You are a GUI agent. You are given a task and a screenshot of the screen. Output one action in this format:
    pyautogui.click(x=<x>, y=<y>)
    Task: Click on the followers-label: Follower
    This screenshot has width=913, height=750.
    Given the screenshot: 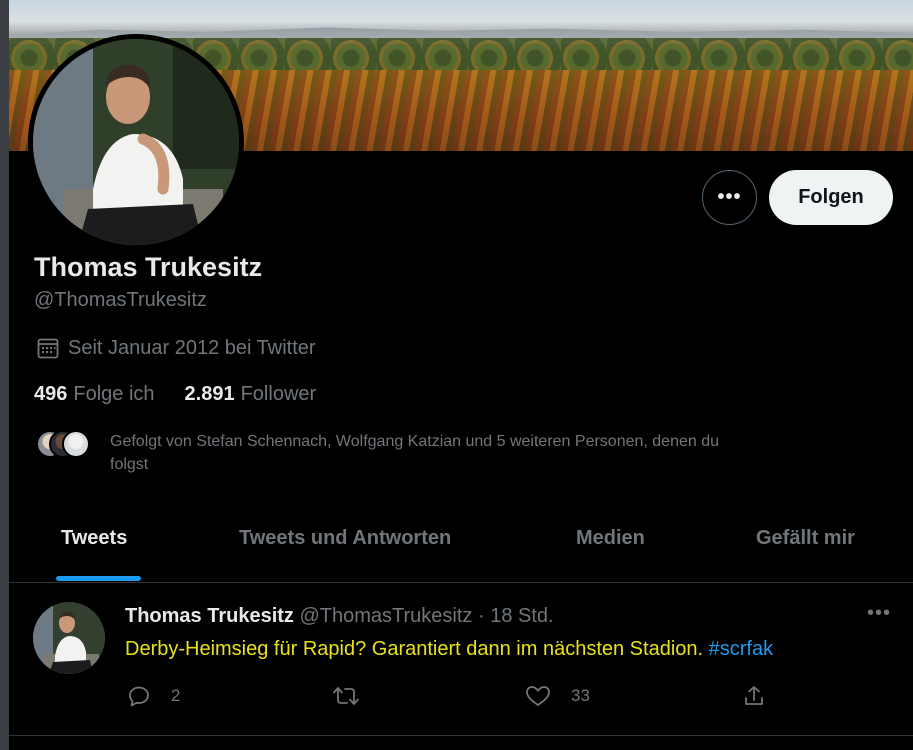 What is the action you would take?
    pyautogui.click(x=278, y=394)
    